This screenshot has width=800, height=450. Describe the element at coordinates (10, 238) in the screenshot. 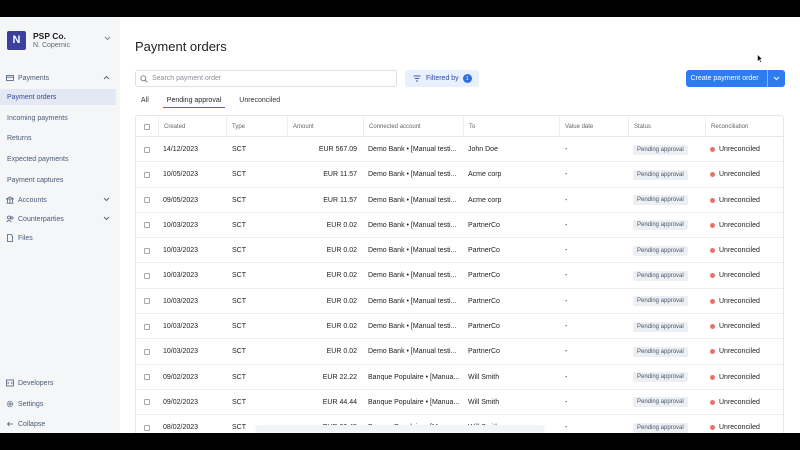

I see `file-icon` at that location.